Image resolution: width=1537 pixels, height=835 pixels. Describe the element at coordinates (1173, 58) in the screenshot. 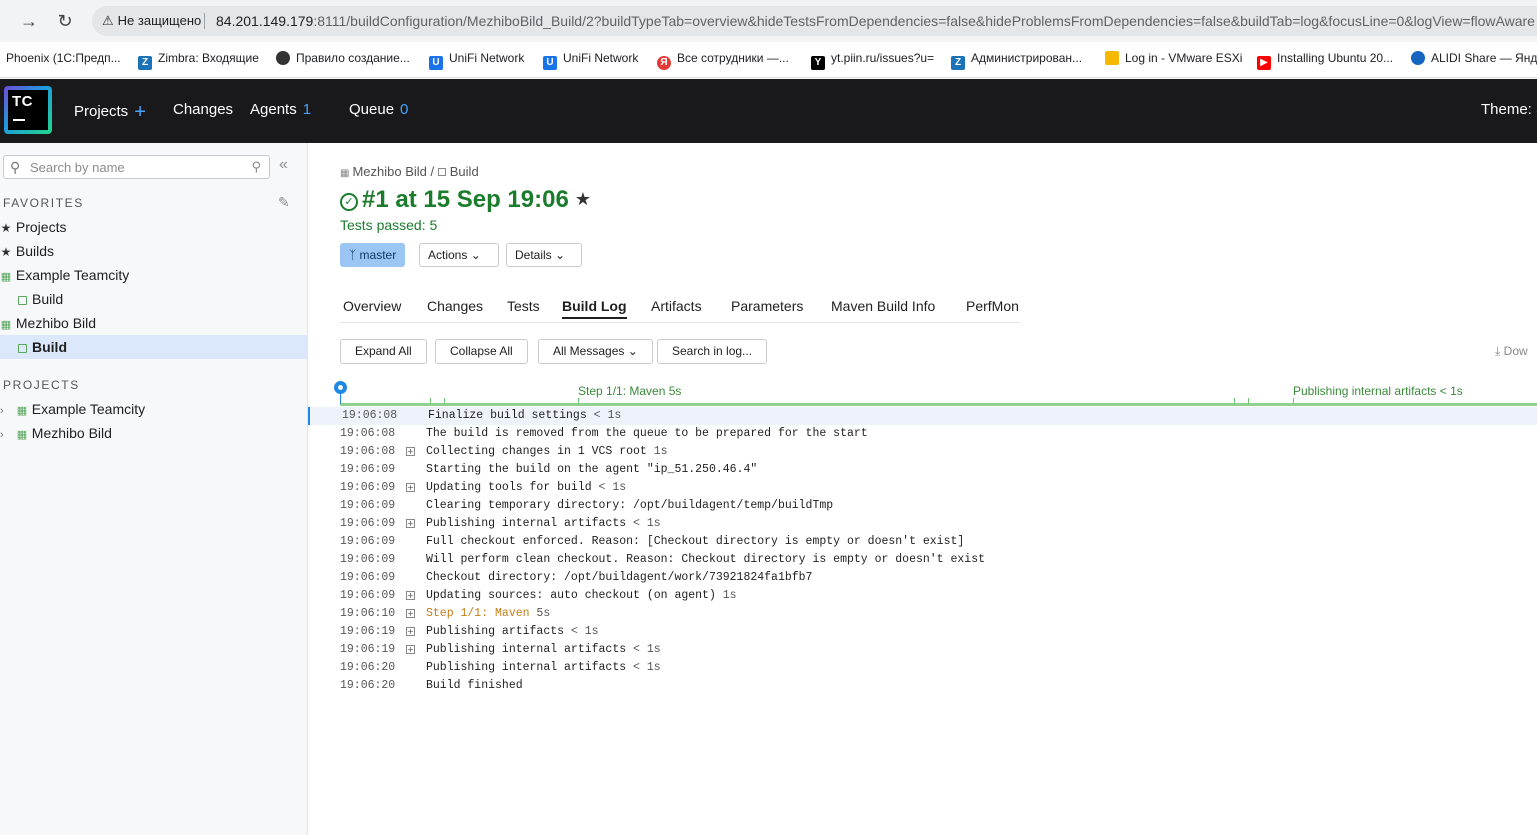

I see `bookmark-item: Log in - VMware ESXi` at that location.